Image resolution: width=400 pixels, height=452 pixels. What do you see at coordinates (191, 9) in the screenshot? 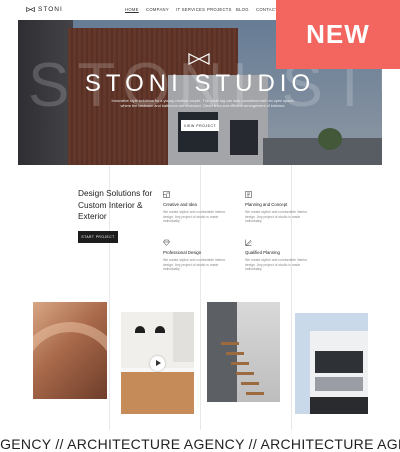
I see `nav-item-it-services: IT SERVICES` at bounding box center [191, 9].